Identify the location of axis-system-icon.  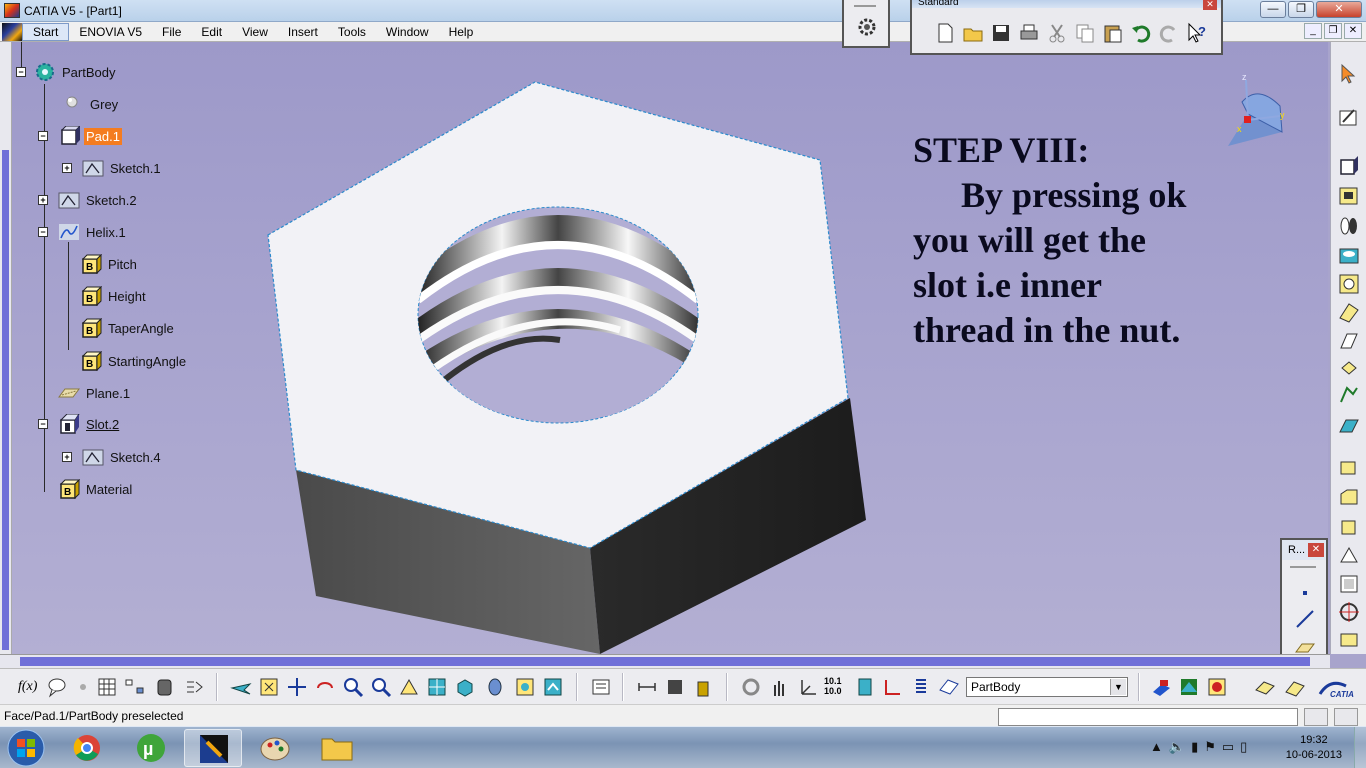
(807, 687).